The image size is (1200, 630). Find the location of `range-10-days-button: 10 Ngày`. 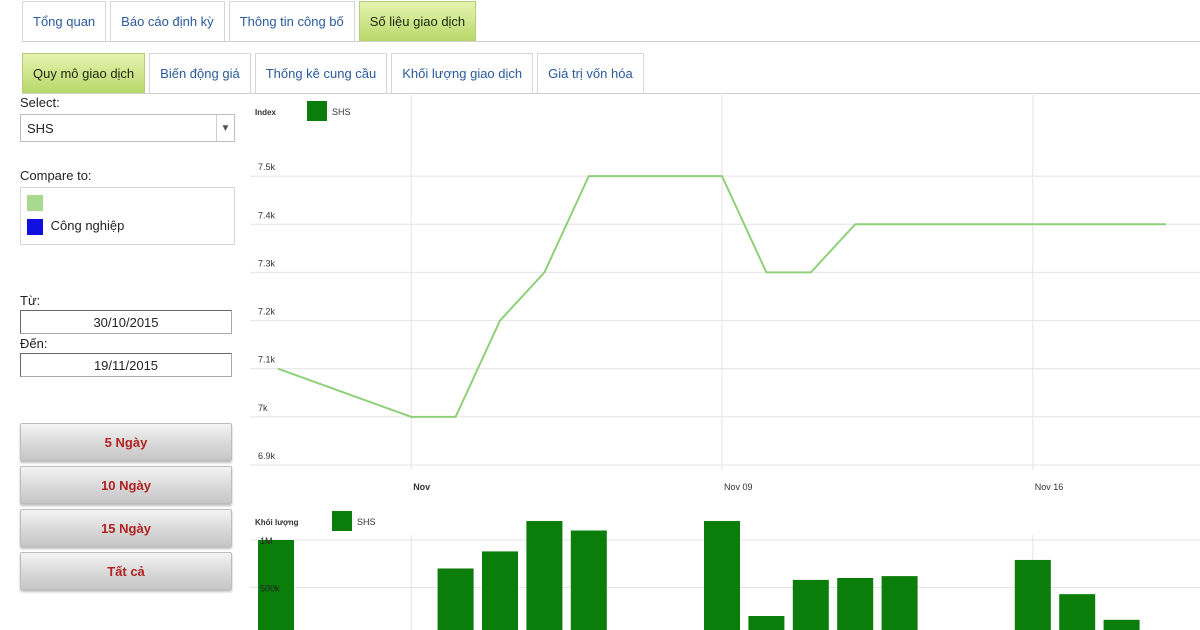

range-10-days-button: 10 Ngày is located at coordinates (126, 485).